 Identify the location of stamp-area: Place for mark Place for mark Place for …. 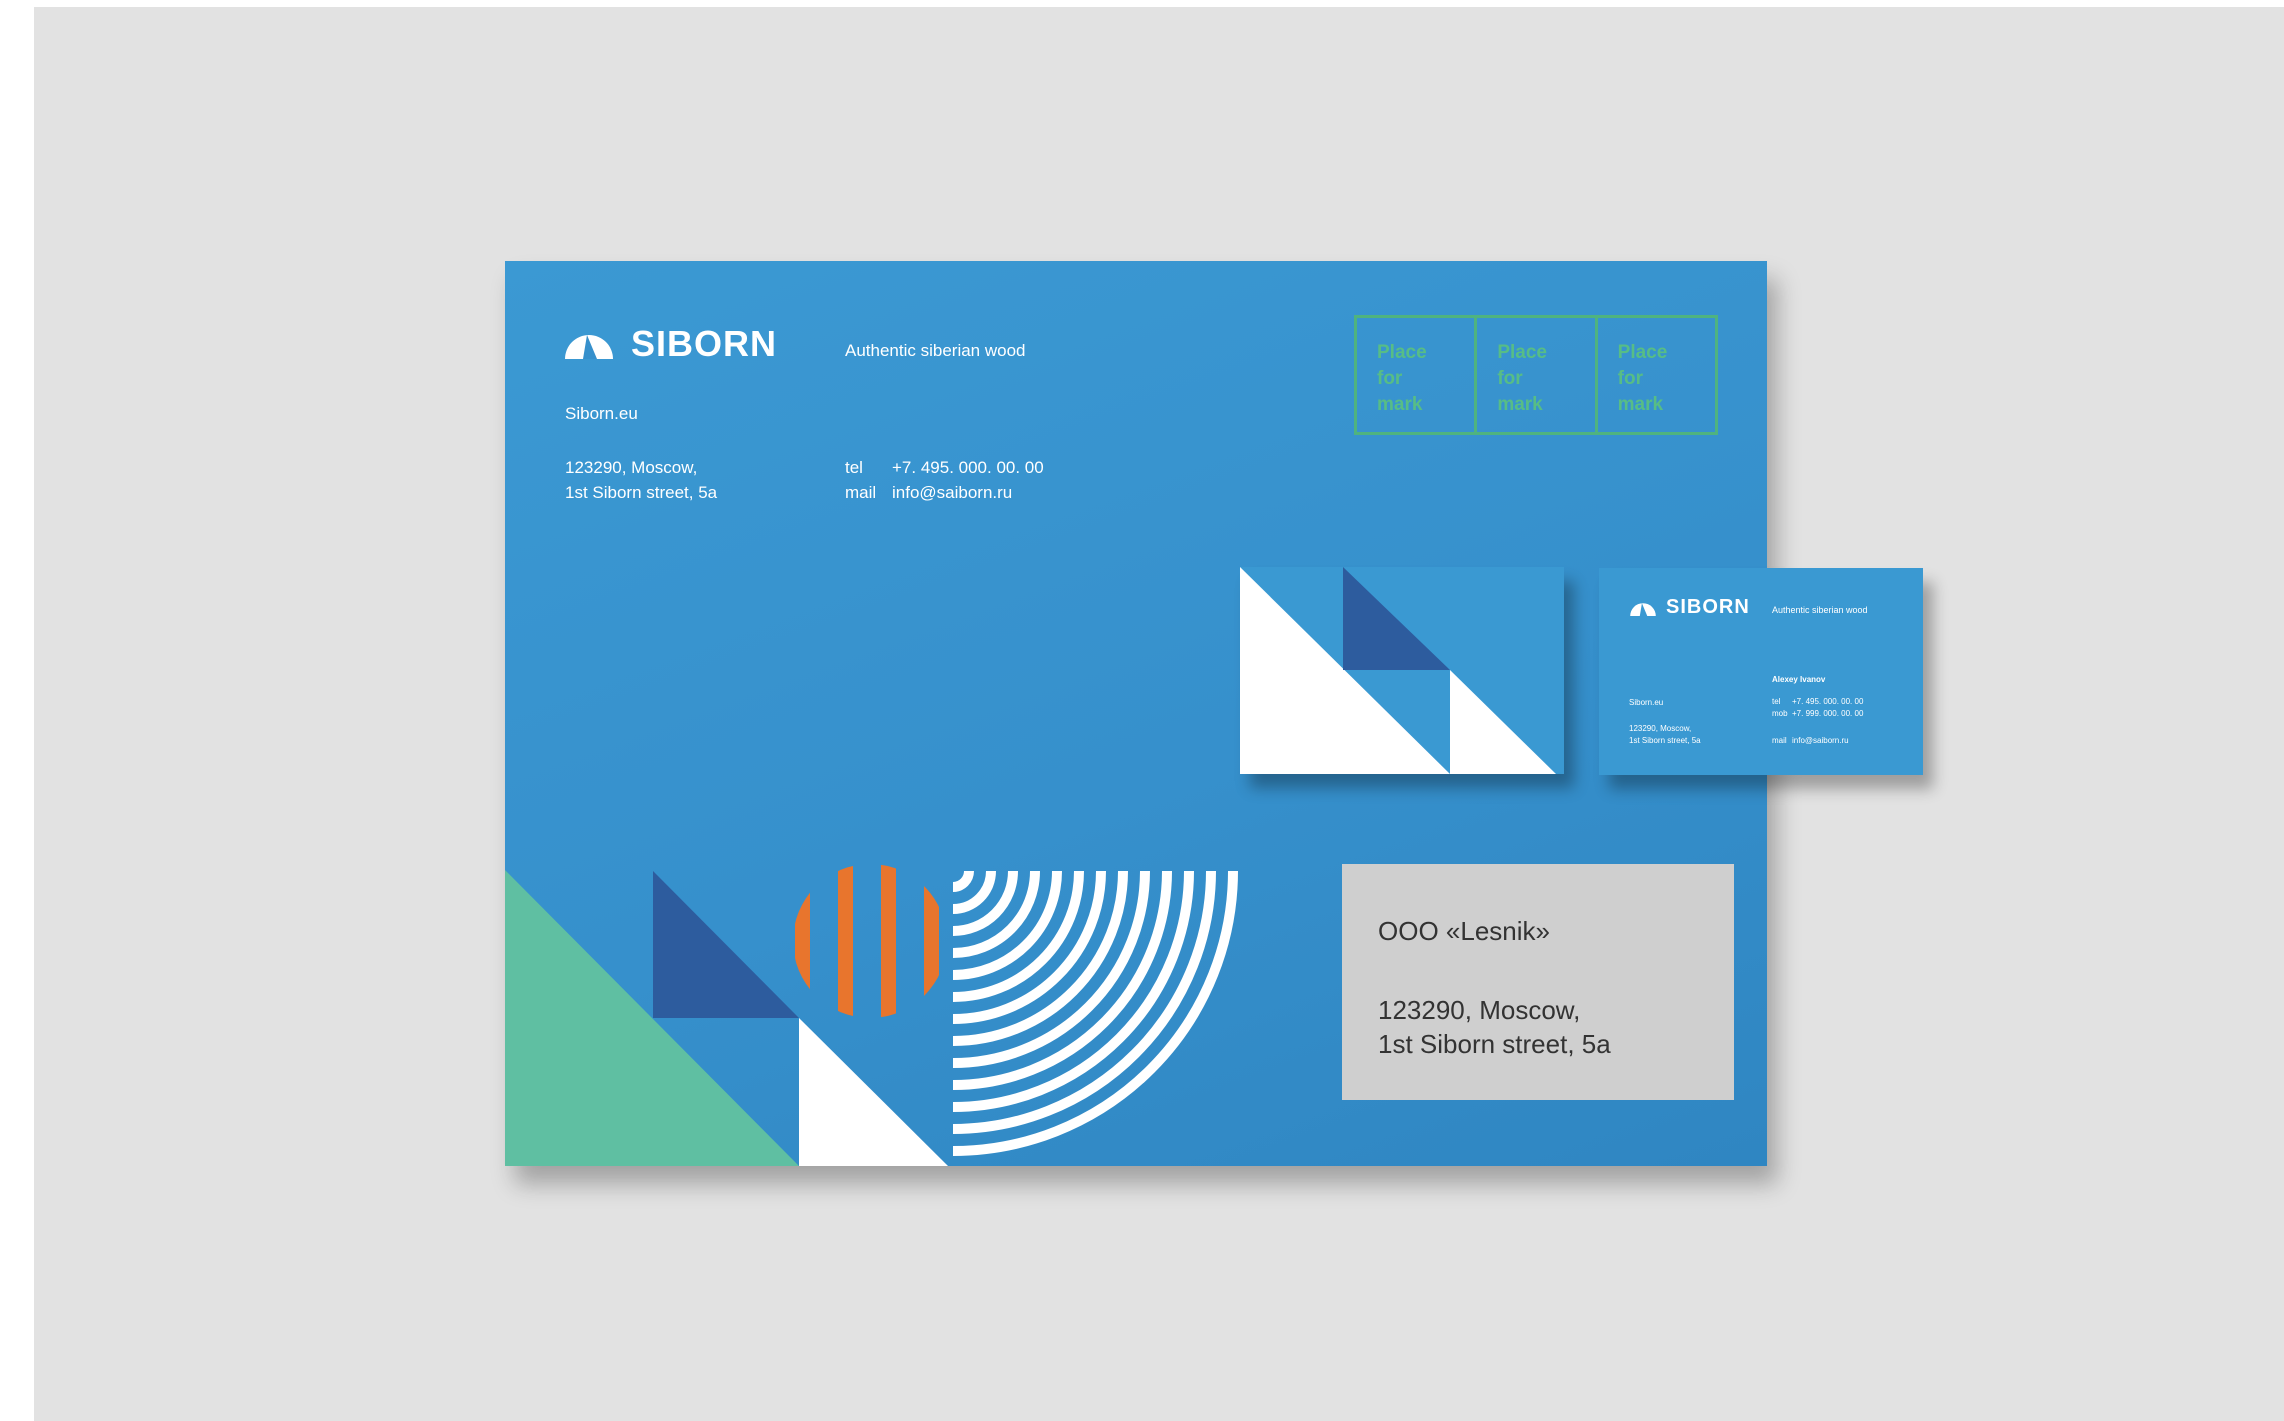
(1536, 375).